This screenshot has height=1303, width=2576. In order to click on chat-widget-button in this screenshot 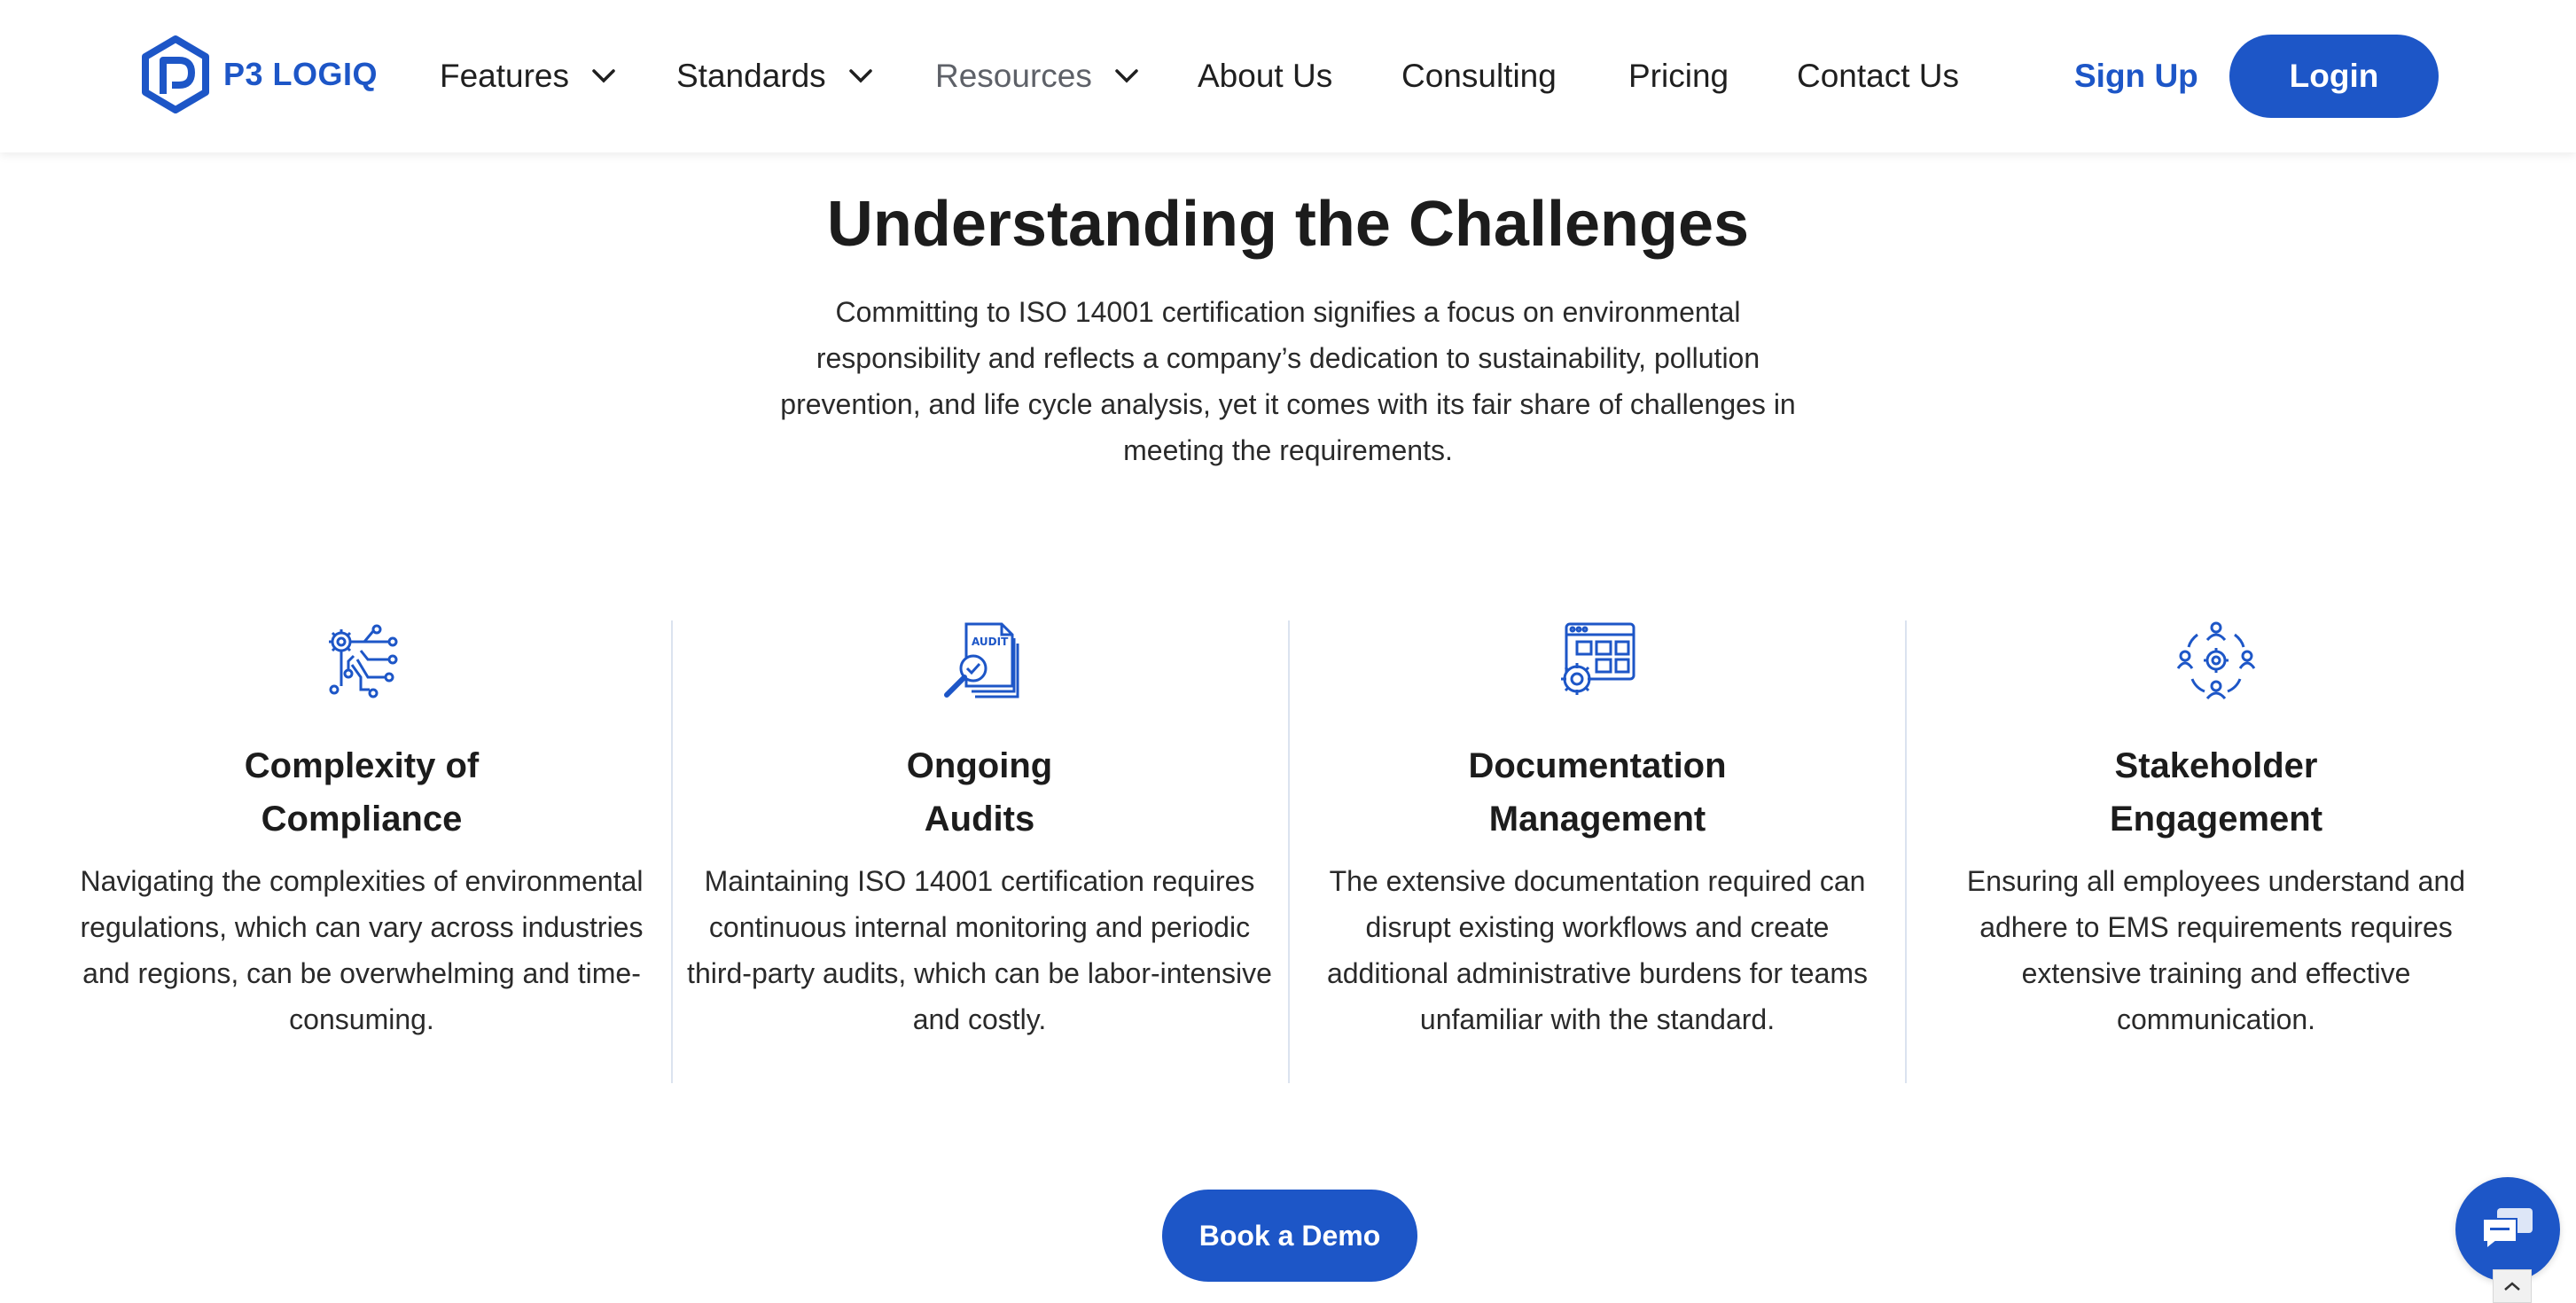, I will do `click(2507, 1230)`.